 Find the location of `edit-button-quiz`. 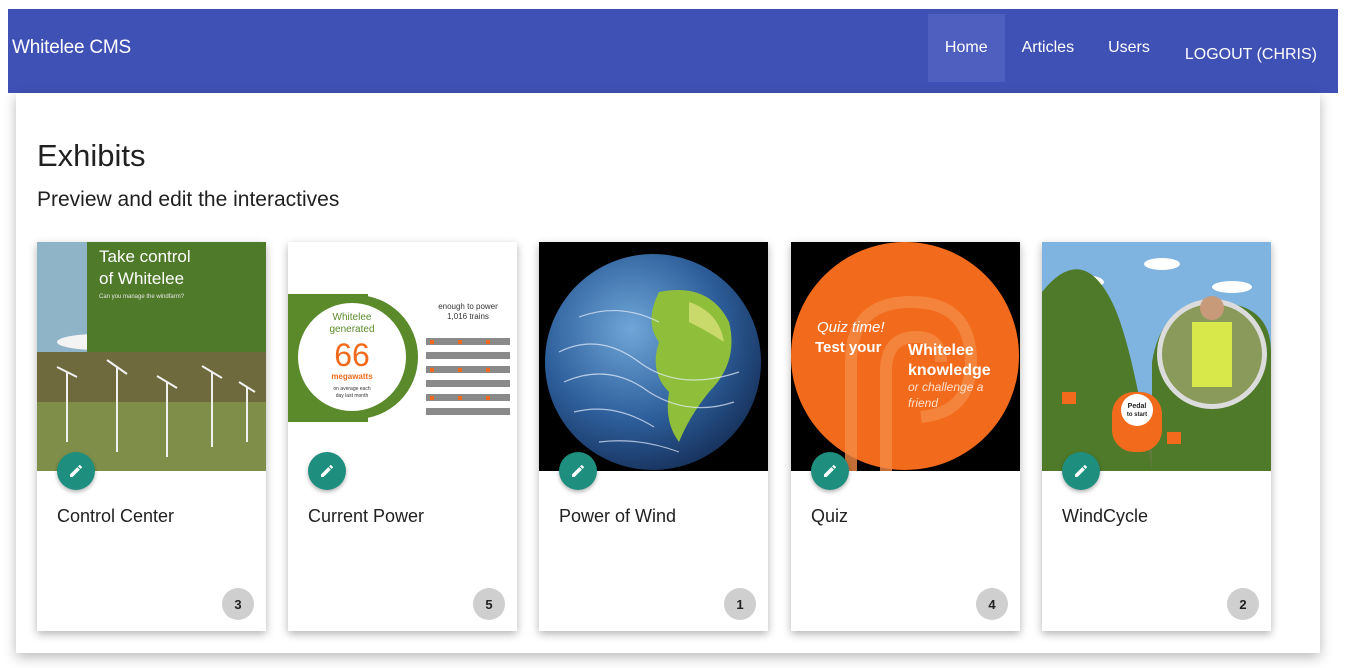

edit-button-quiz is located at coordinates (830, 471).